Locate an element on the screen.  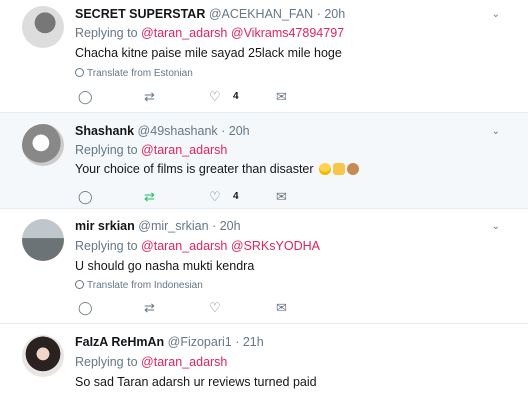
user-handle: @Fizopari1 is located at coordinates (200, 342).